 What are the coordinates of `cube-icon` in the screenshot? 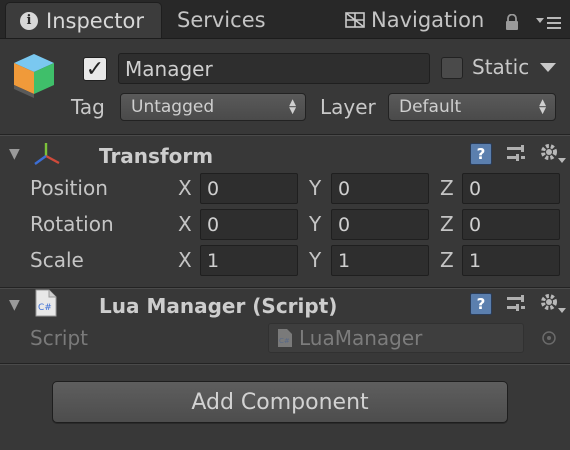 It's located at (34, 76).